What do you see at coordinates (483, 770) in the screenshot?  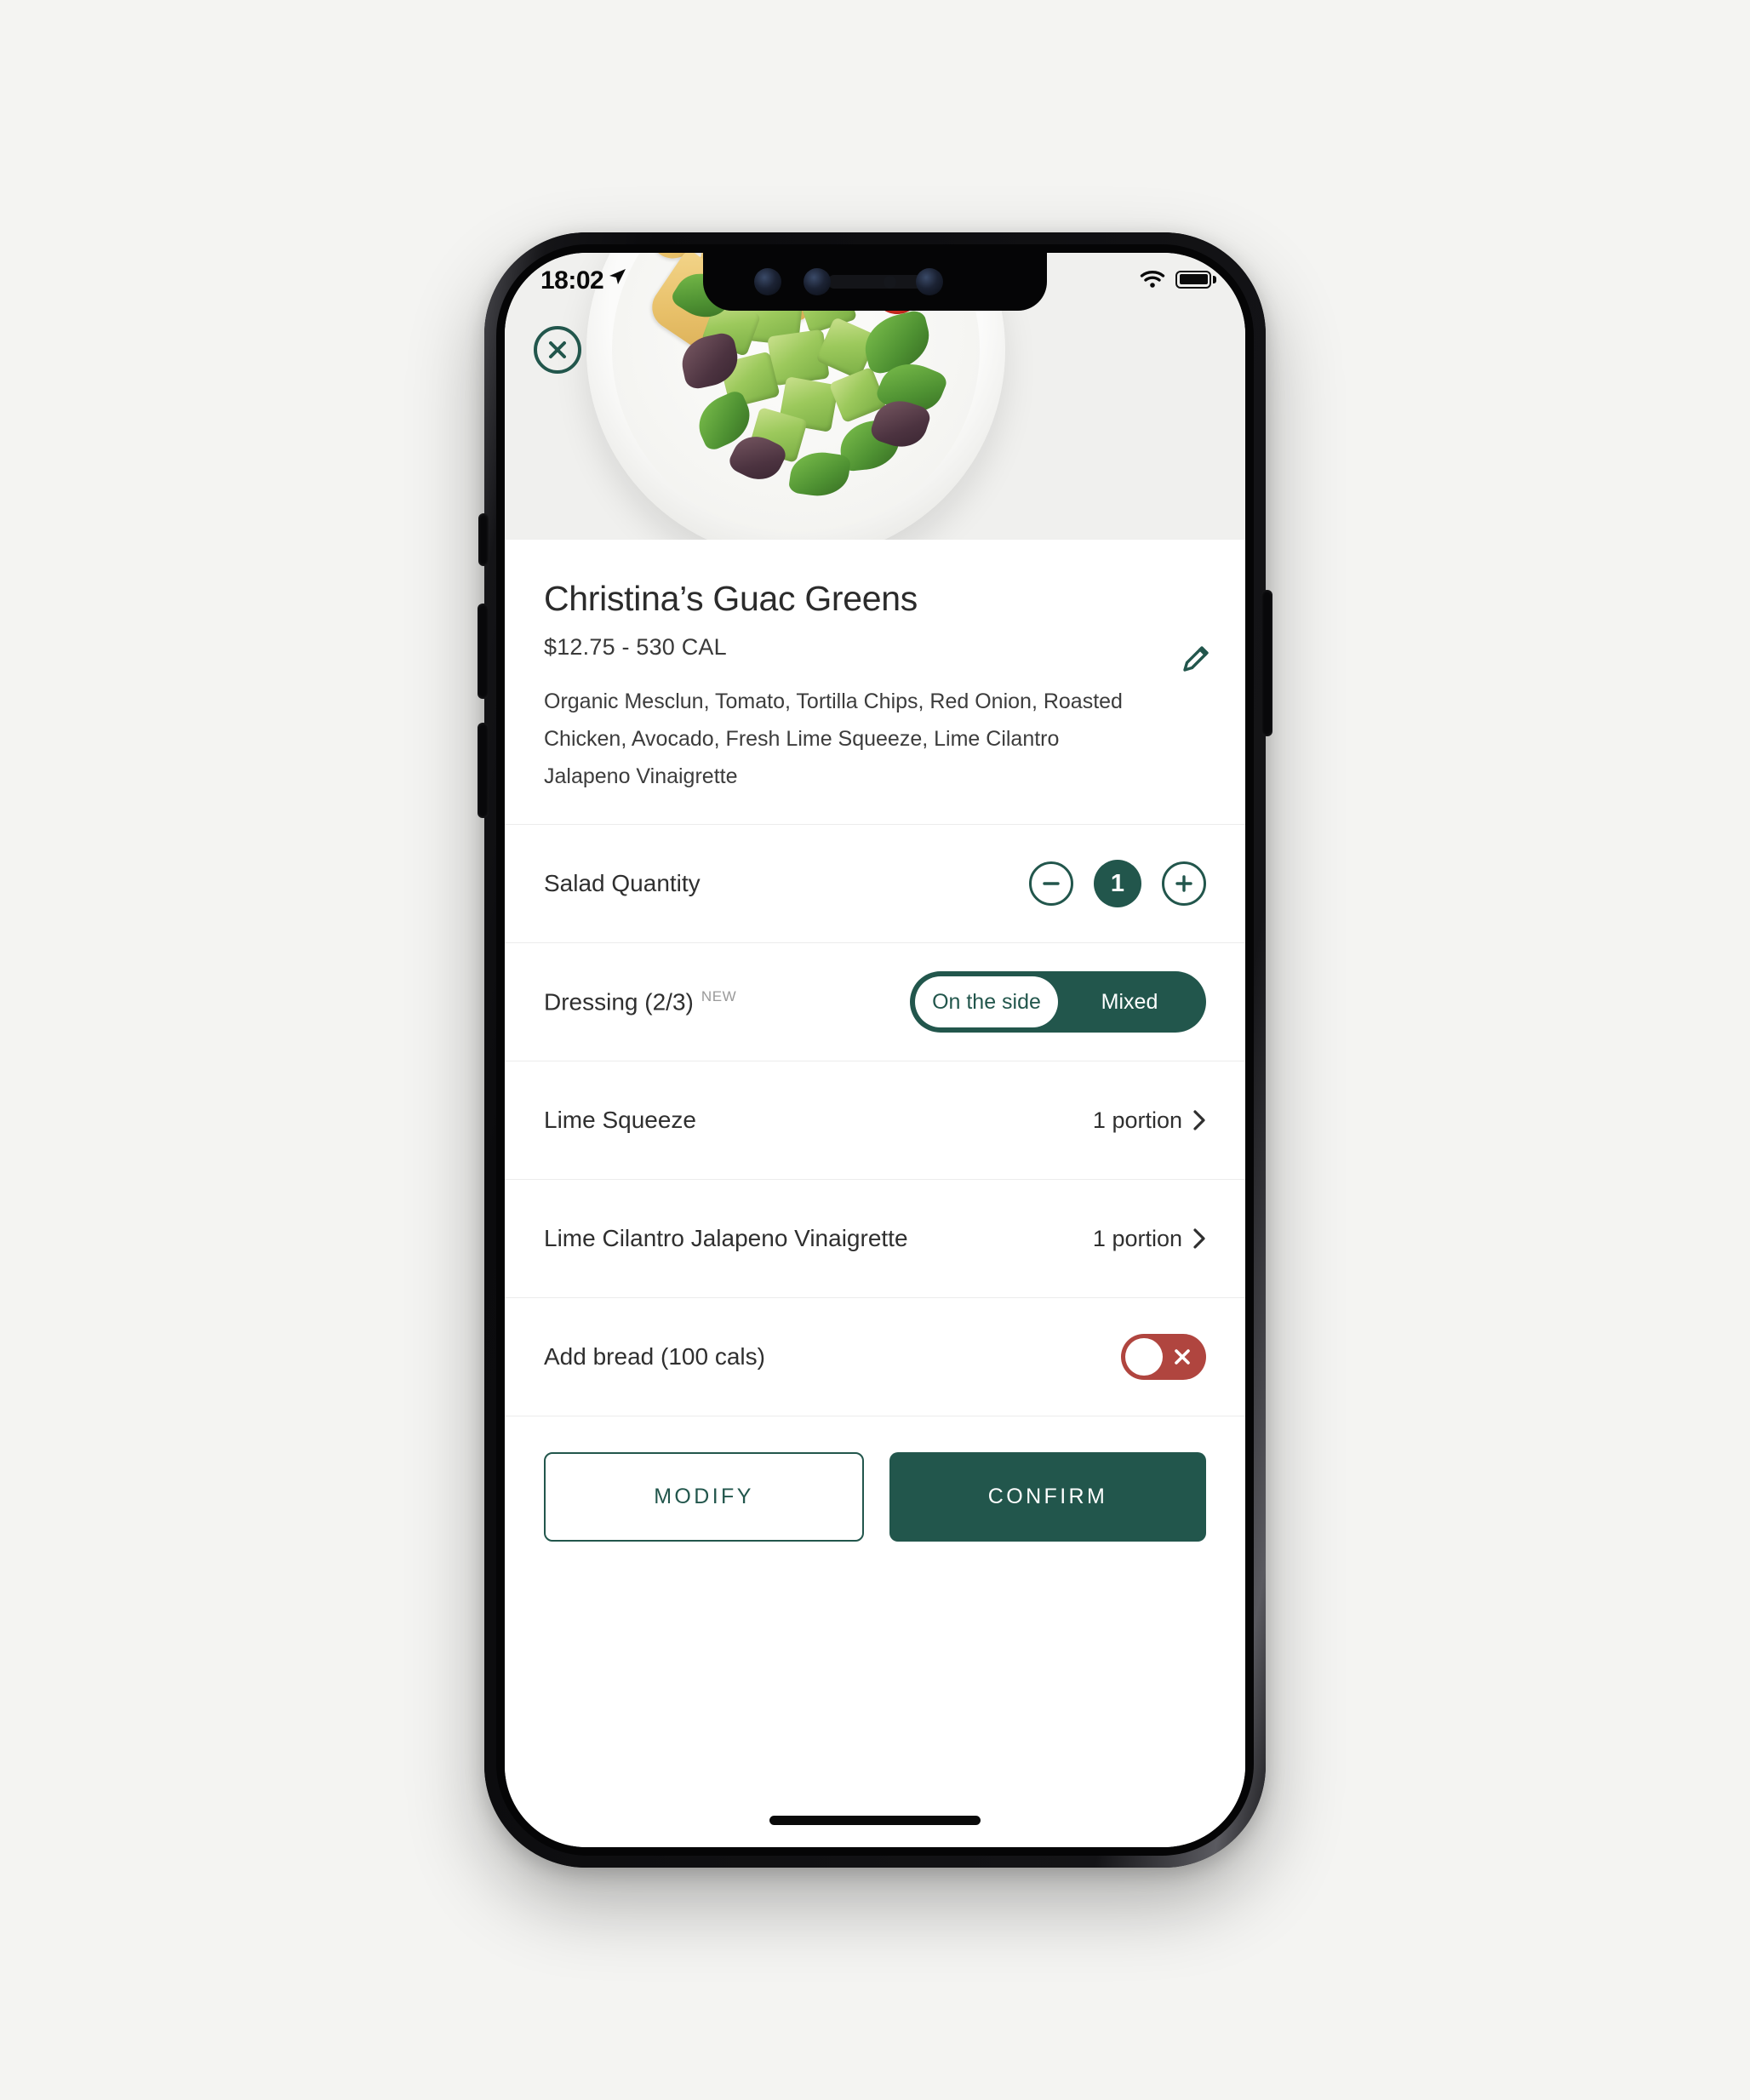 I see `volume-down-button` at bounding box center [483, 770].